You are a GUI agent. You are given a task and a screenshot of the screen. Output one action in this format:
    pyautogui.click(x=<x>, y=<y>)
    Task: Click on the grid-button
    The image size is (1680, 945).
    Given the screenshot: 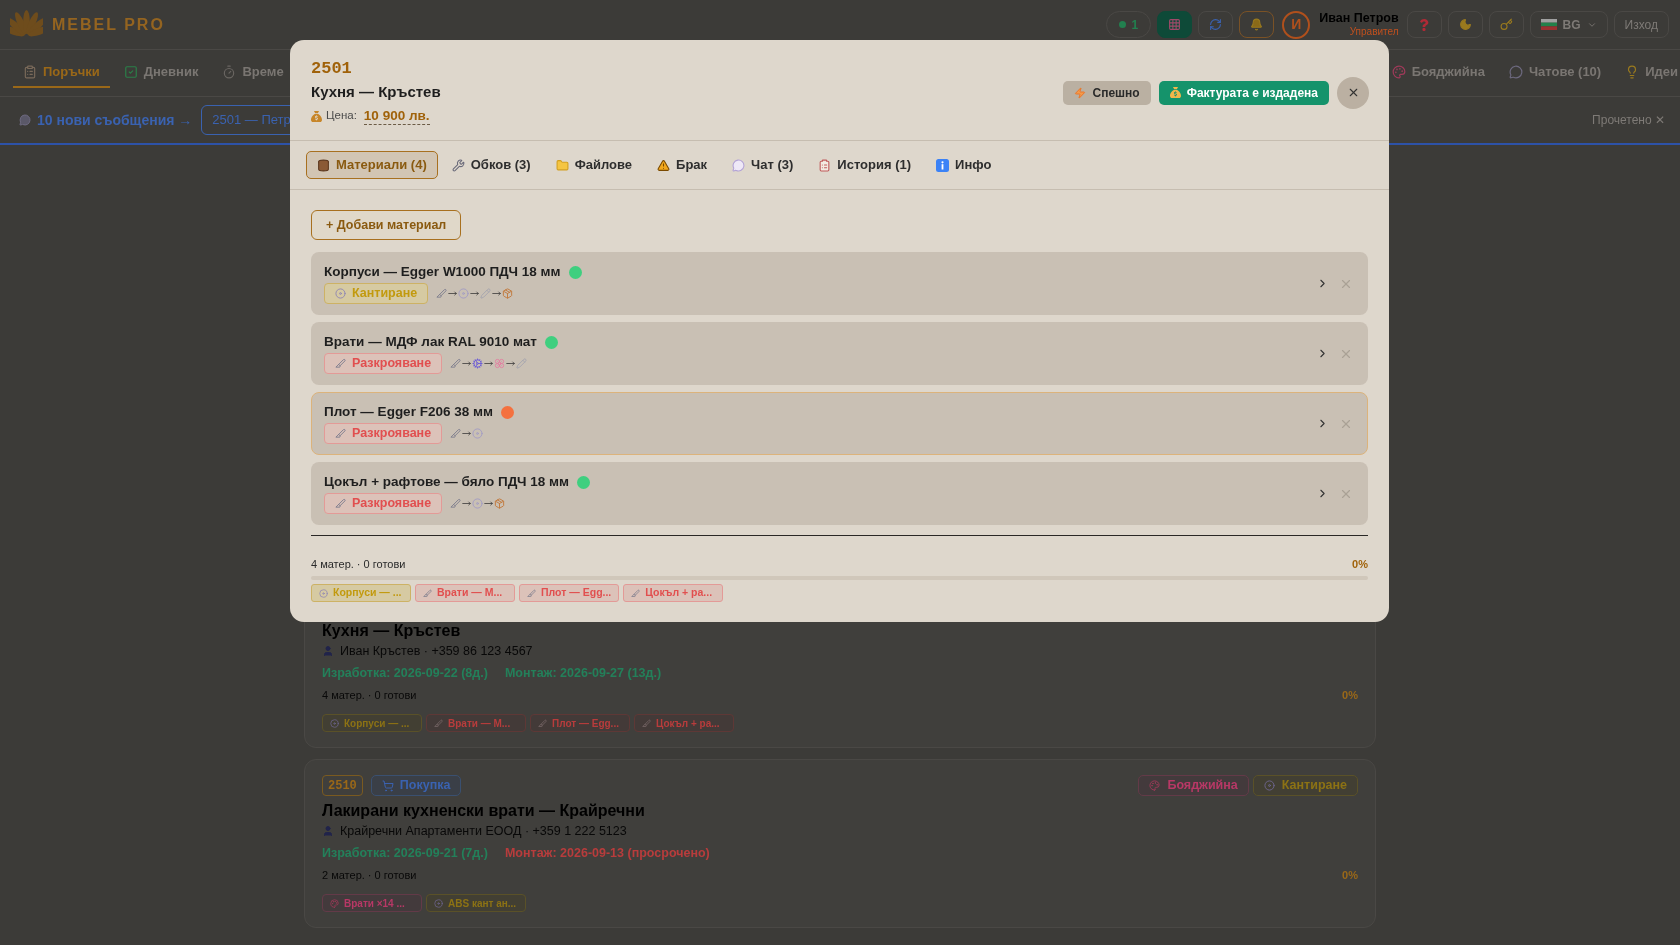 What is the action you would take?
    pyautogui.click(x=1175, y=24)
    